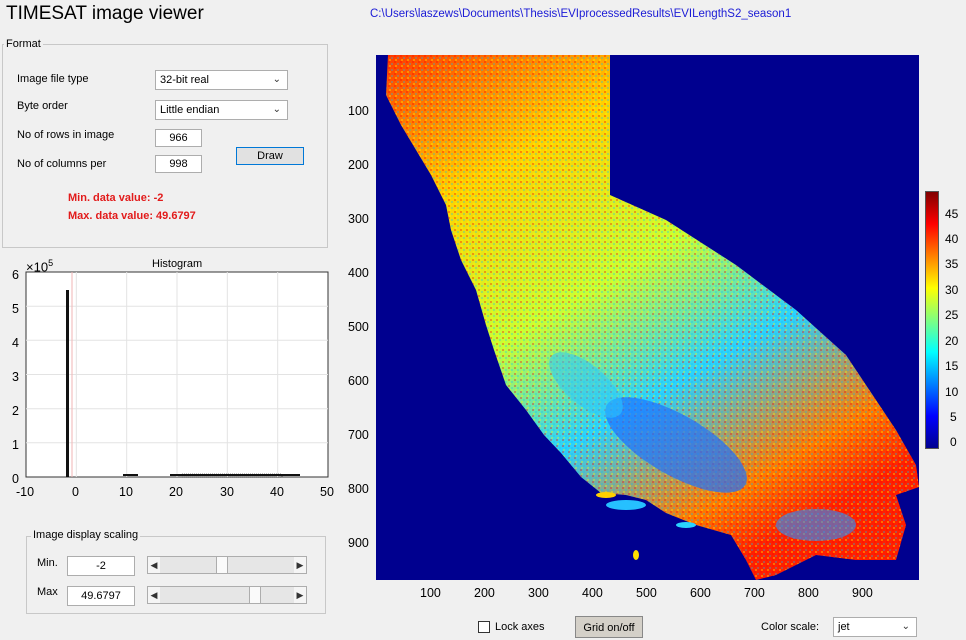 This screenshot has width=966, height=640. What do you see at coordinates (132, 216) in the screenshot?
I see `max-data-value: Max. data value: 49.6797` at bounding box center [132, 216].